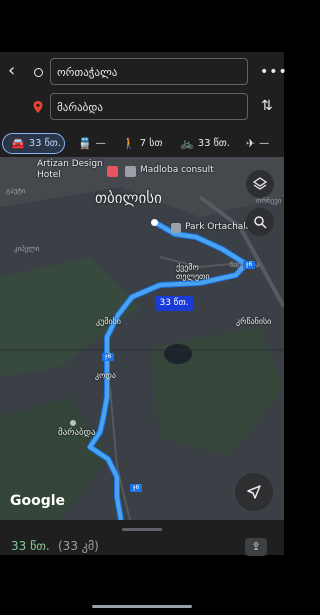 Image resolution: width=320 pixels, height=615 pixels. Describe the element at coordinates (142, 606) in the screenshot. I see `home-indicator` at that location.